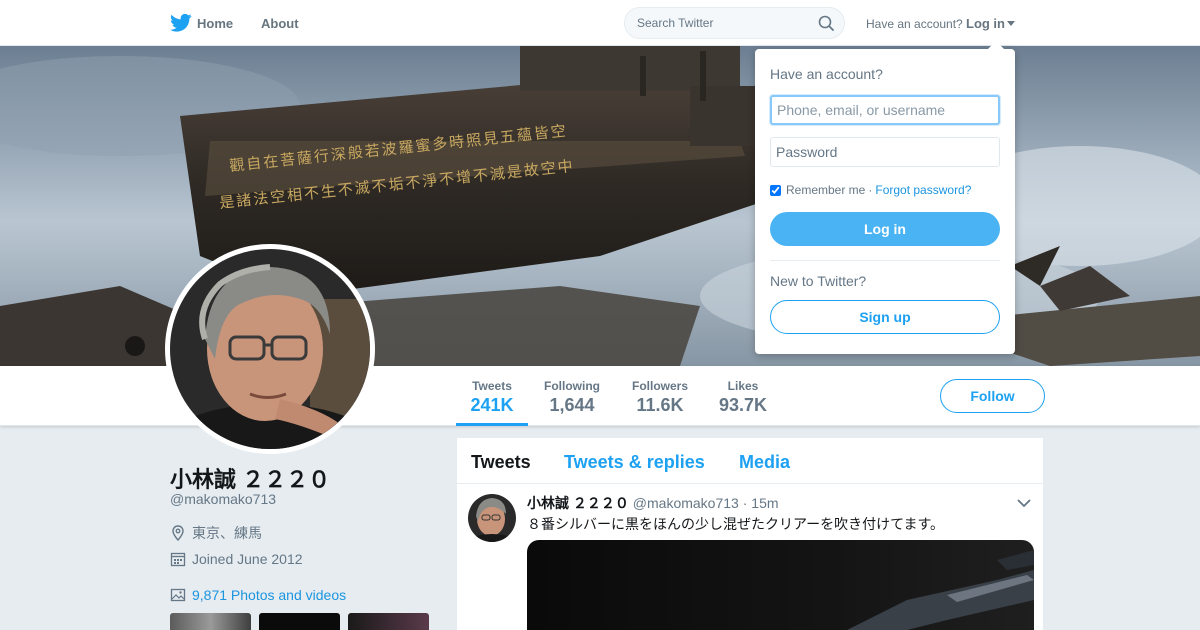 The height and width of the screenshot is (630, 1200). What do you see at coordinates (686, 503) in the screenshot?
I see `tweet-author-handle: @makomako713` at bounding box center [686, 503].